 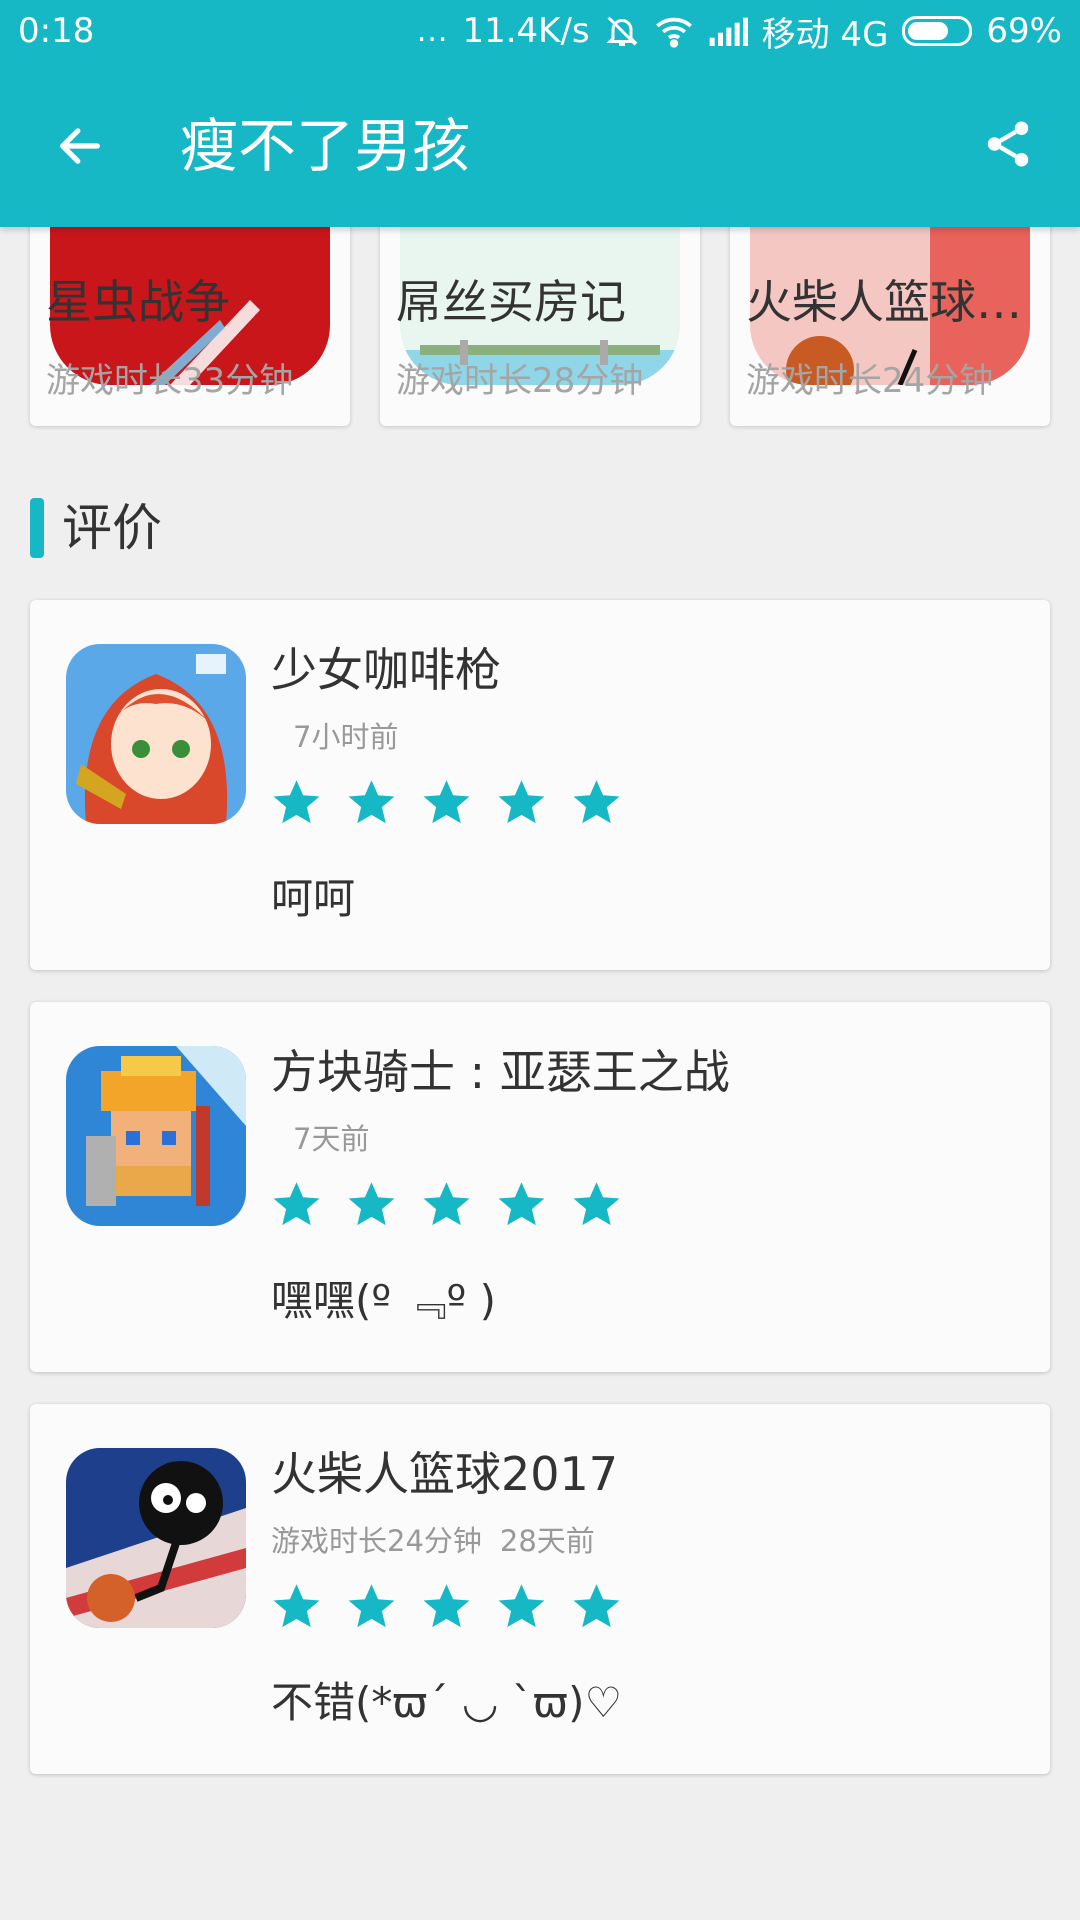 I want to click on status-time: 0:18, so click(x=56, y=31).